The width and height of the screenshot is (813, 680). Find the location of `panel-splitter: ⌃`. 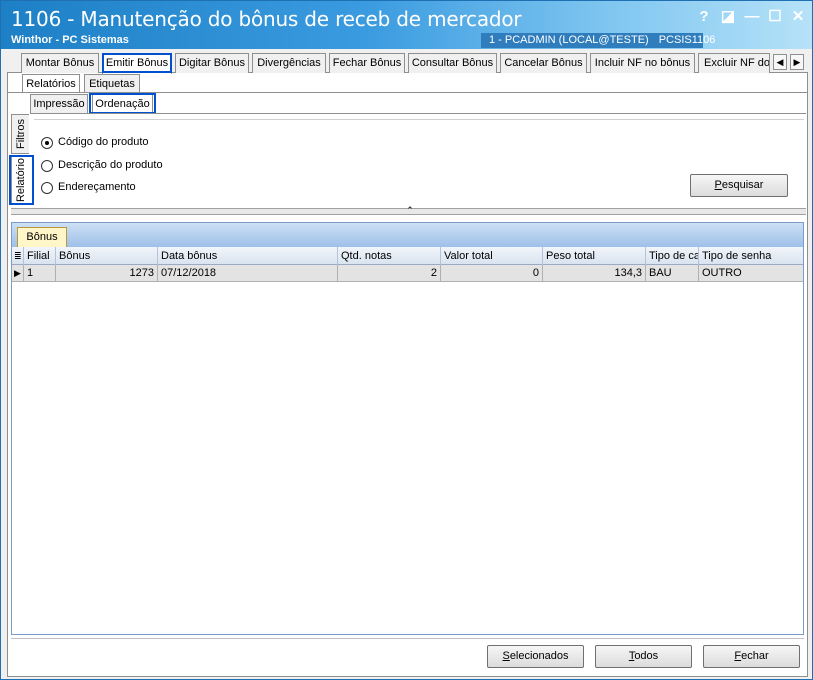

panel-splitter: ⌃ is located at coordinates (408, 210).